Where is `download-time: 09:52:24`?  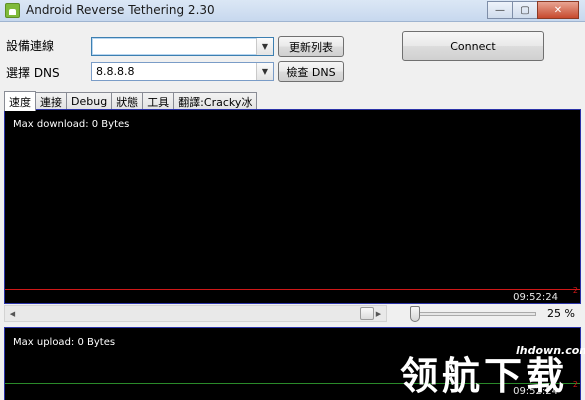
download-time: 09:52:24 is located at coordinates (535, 297).